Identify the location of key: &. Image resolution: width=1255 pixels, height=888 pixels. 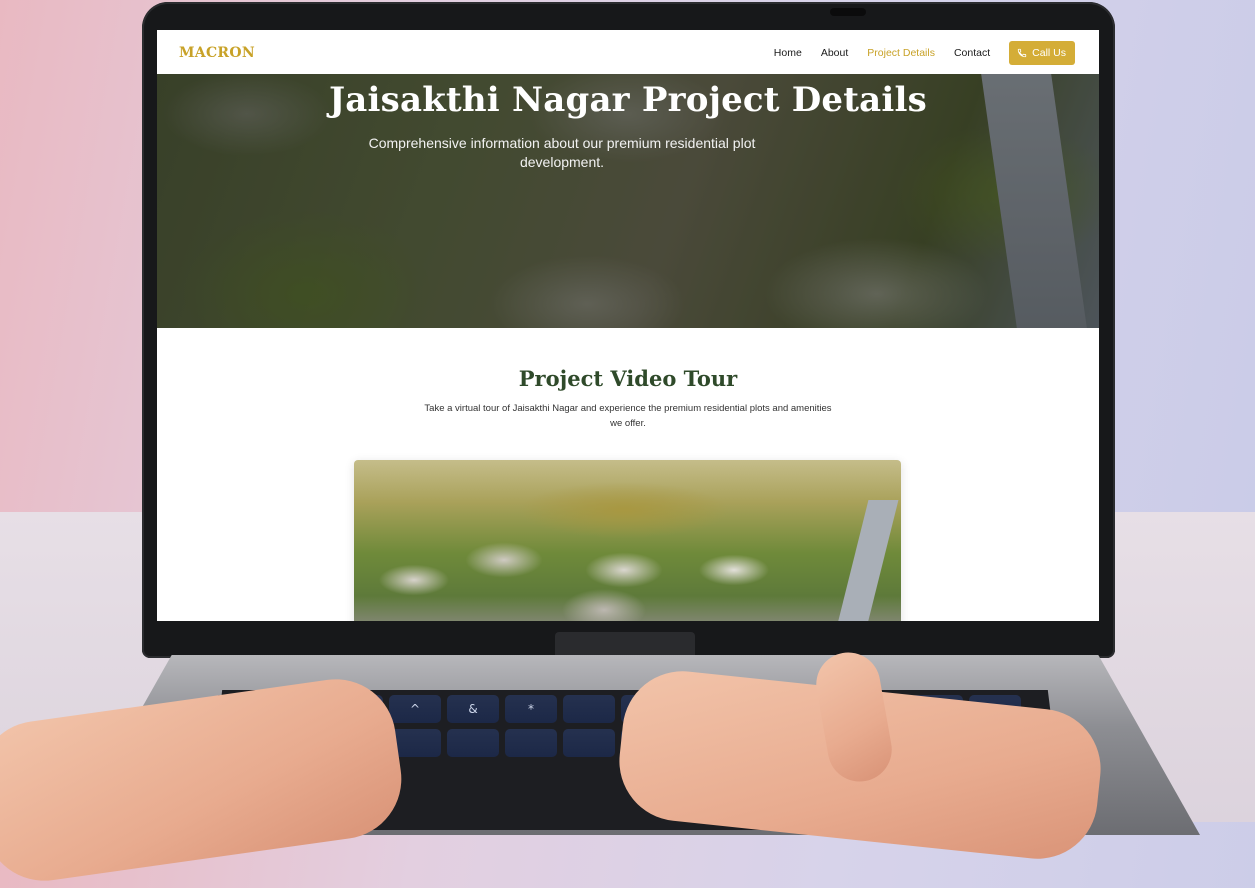
(473, 709).